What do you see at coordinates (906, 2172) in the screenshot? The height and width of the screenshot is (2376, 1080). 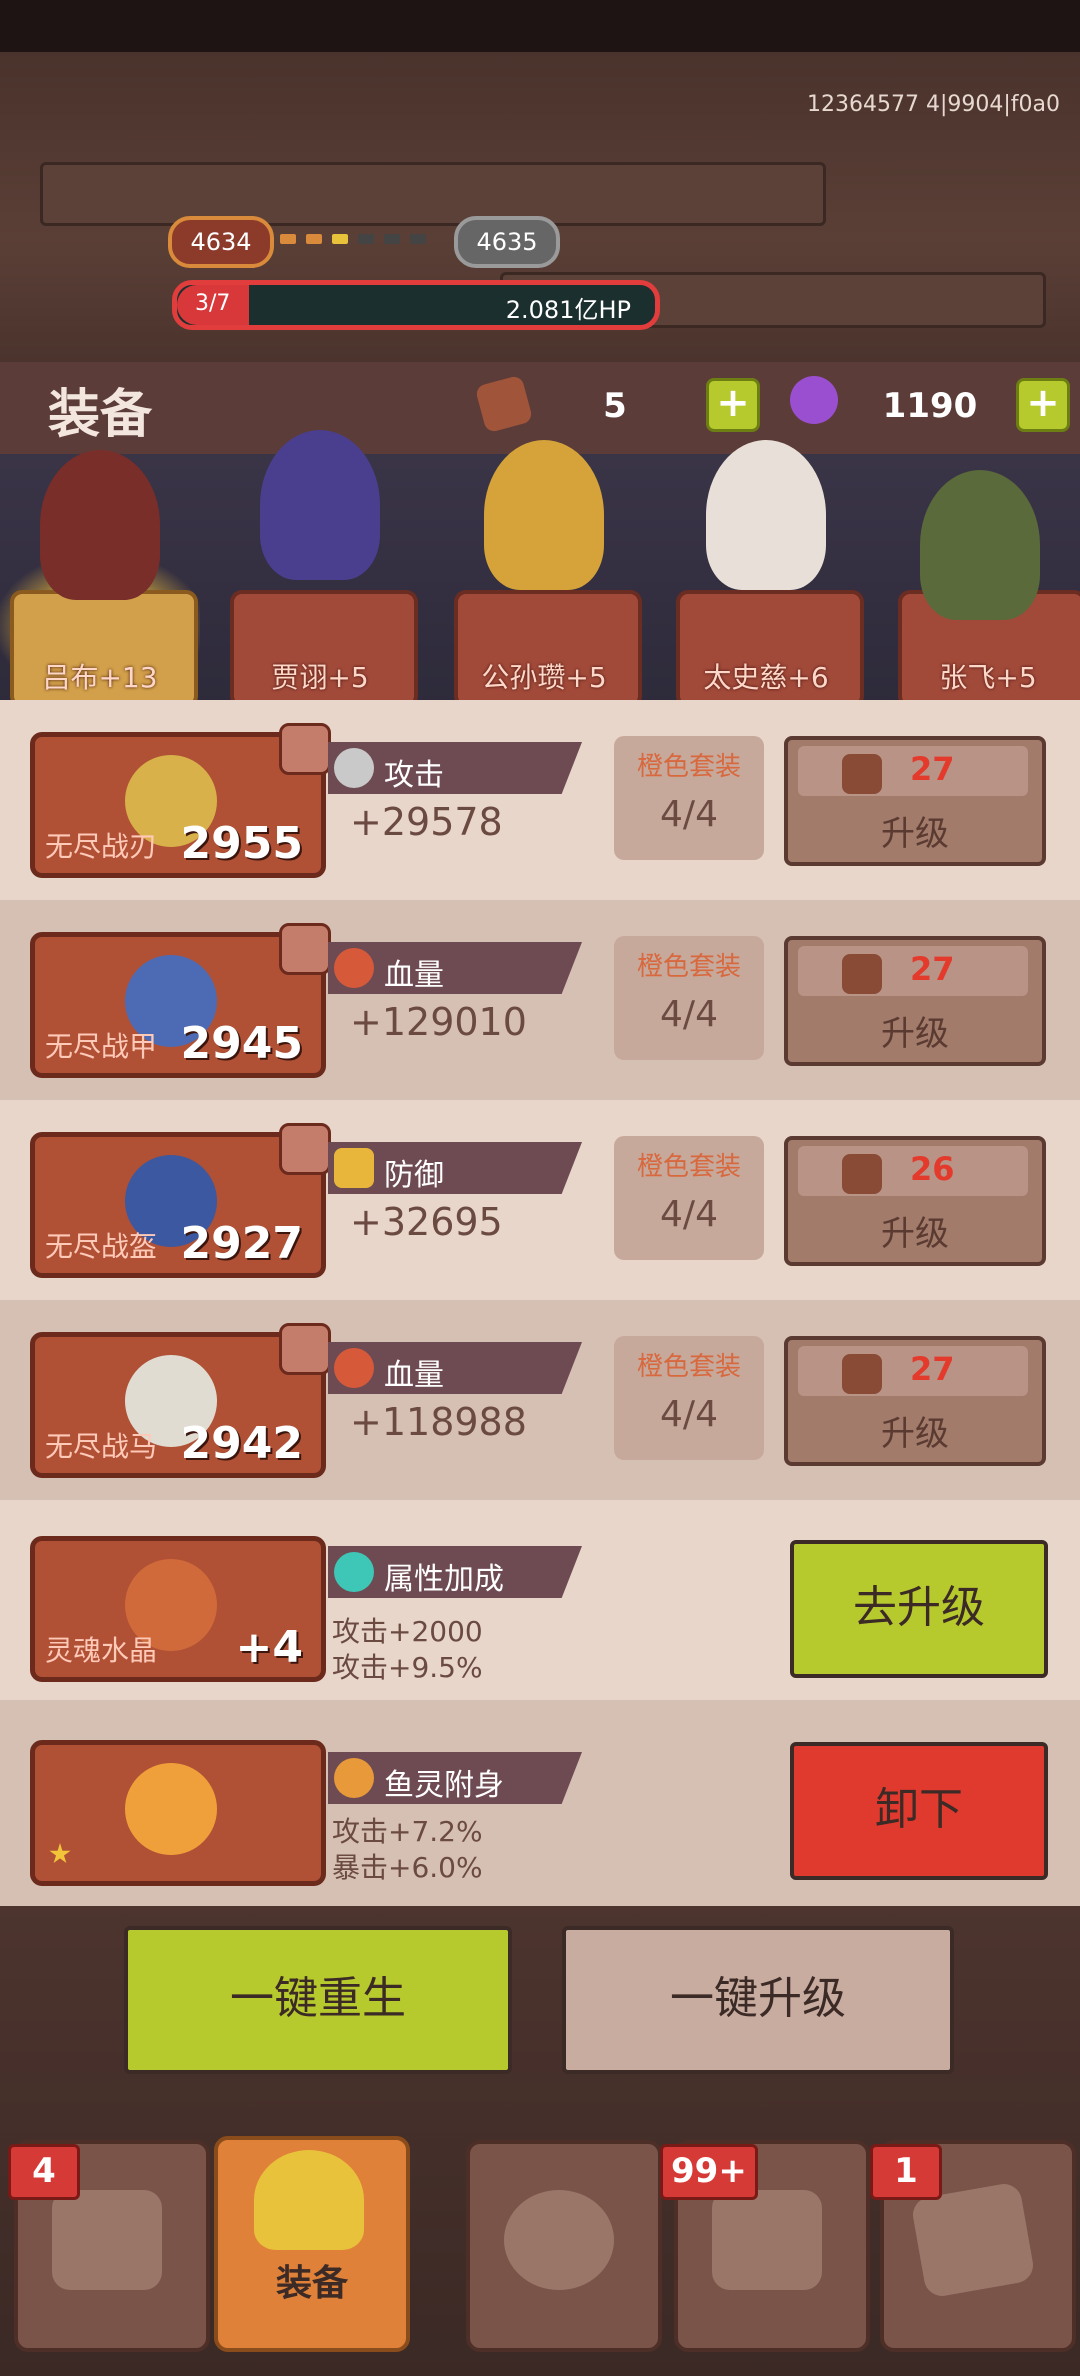 I see `nav-badge: 1` at bounding box center [906, 2172].